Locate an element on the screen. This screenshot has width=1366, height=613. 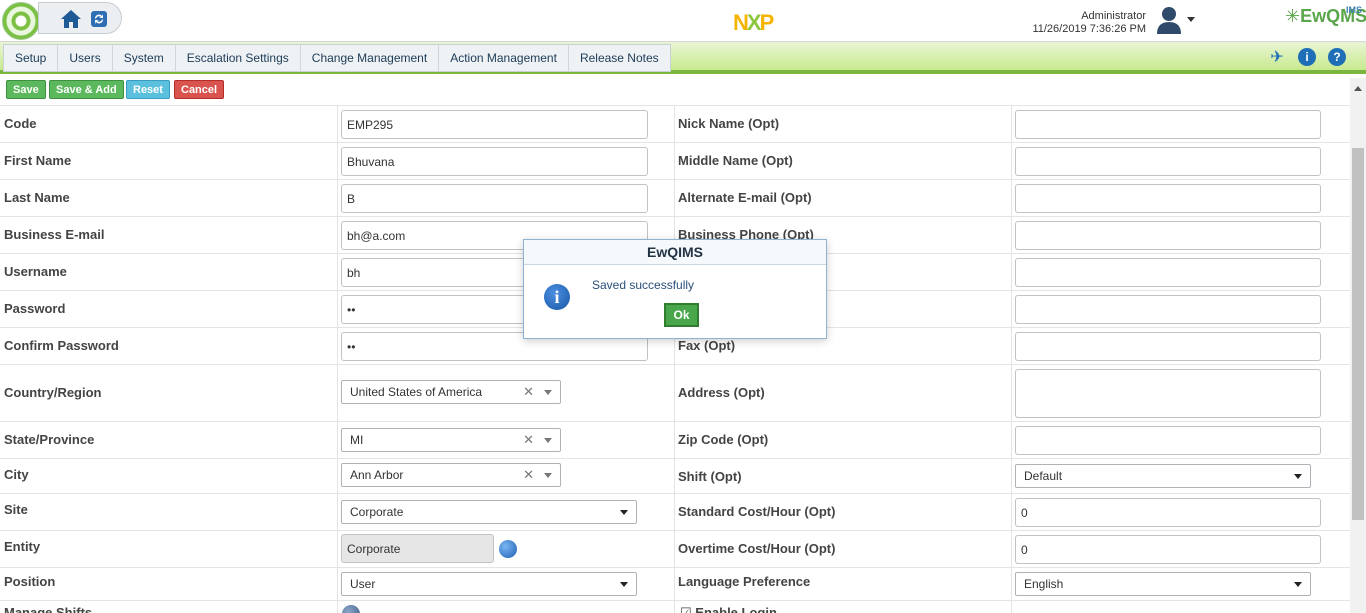
state-label: State/Province is located at coordinates (49, 439).